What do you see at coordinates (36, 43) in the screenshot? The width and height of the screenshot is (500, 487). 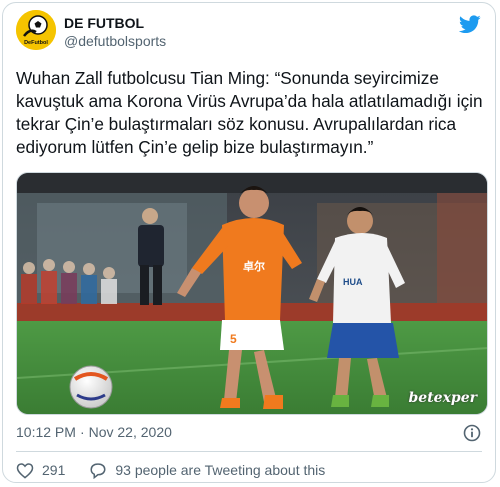 I see `avatar-logo-text: DeFutbol` at bounding box center [36, 43].